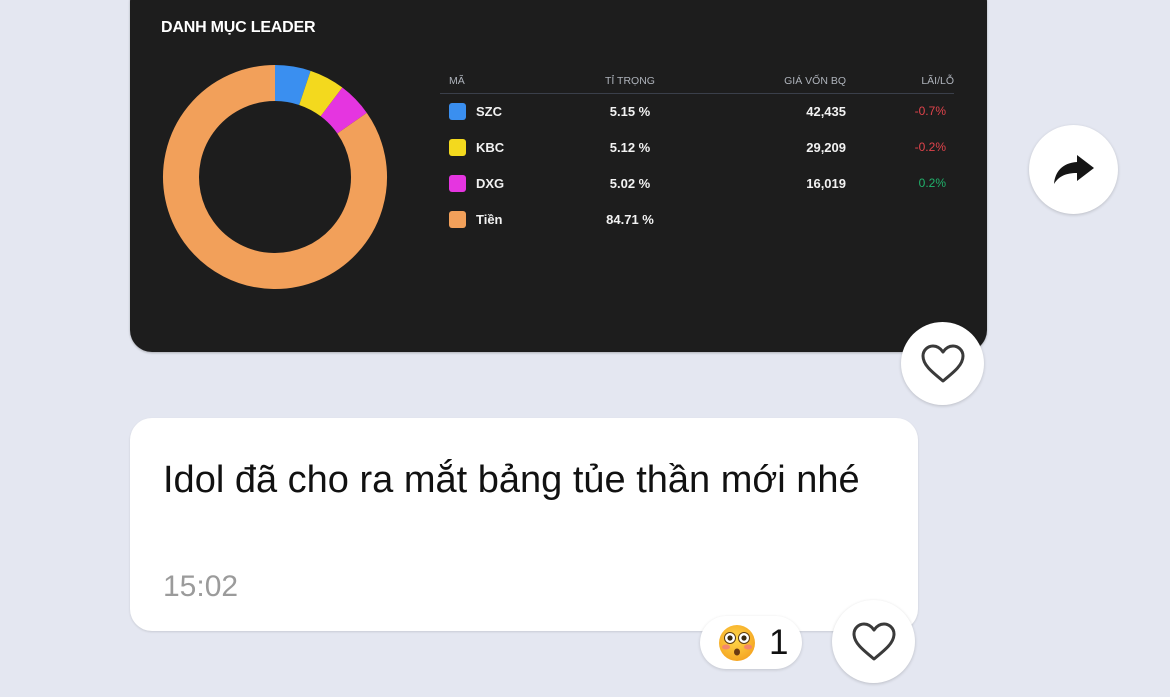  I want to click on donut-chart, so click(275, 177).